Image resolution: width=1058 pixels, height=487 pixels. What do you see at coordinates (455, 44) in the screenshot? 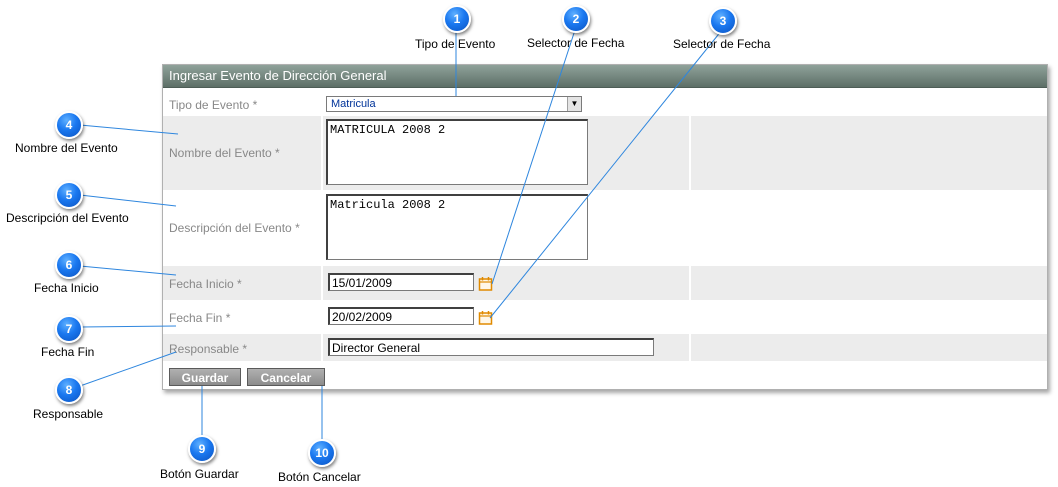
I see `callout-1-label: Tipo de Evento` at bounding box center [455, 44].